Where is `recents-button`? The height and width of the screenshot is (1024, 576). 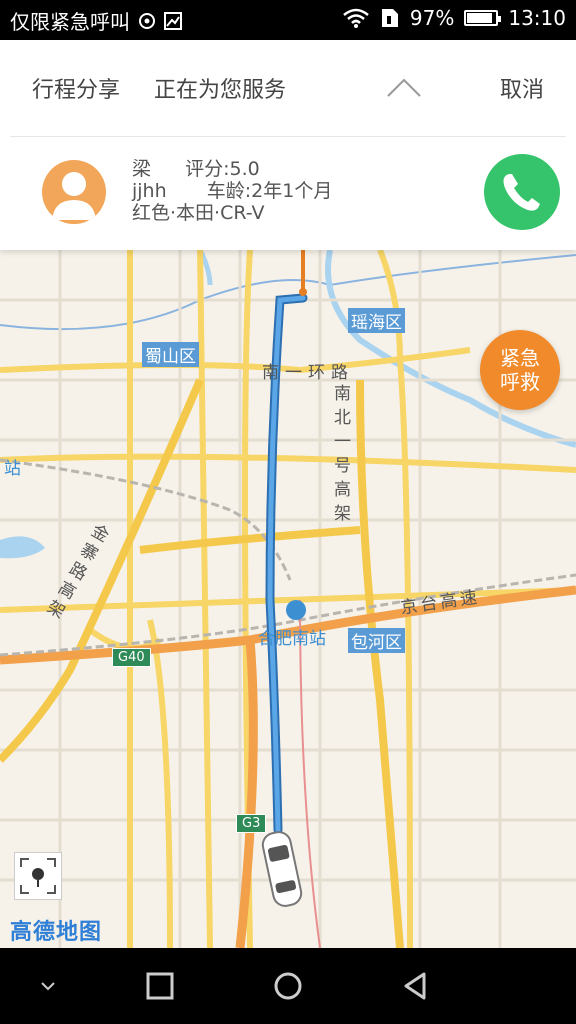
recents-button is located at coordinates (160, 986).